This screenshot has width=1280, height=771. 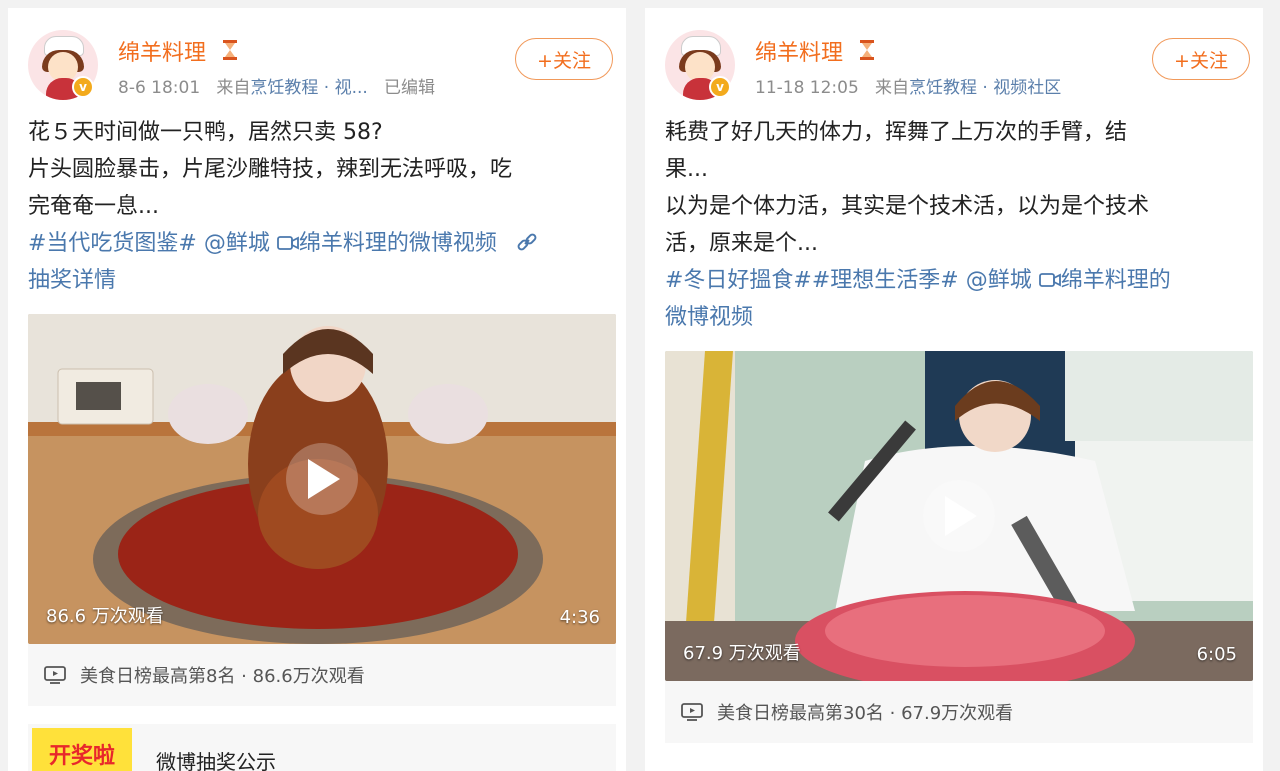 I want to click on lottery-badge: 开奖啦, so click(x=82, y=749).